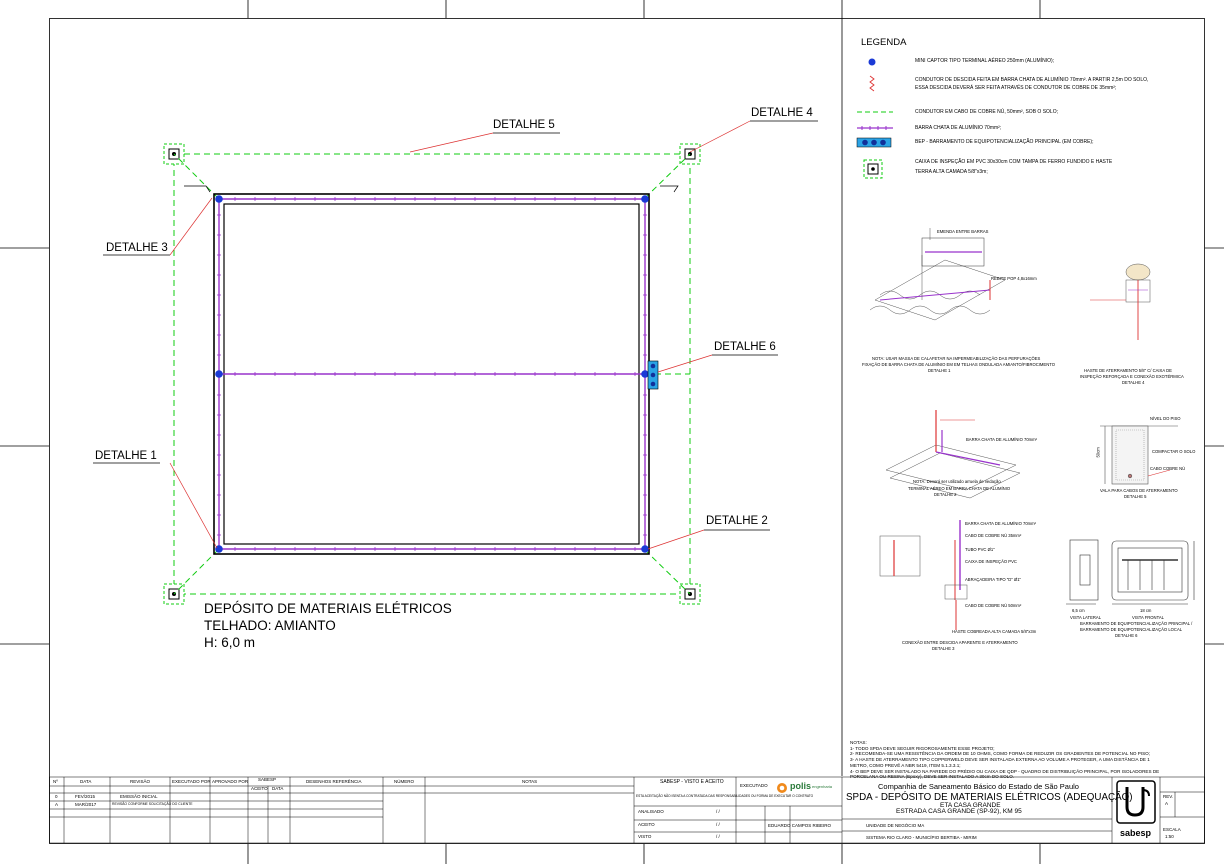 Image resolution: width=1224 pixels, height=864 pixels. What do you see at coordinates (137, 248) in the screenshot?
I see `detail-3-label: DETALHE 3` at bounding box center [137, 248].